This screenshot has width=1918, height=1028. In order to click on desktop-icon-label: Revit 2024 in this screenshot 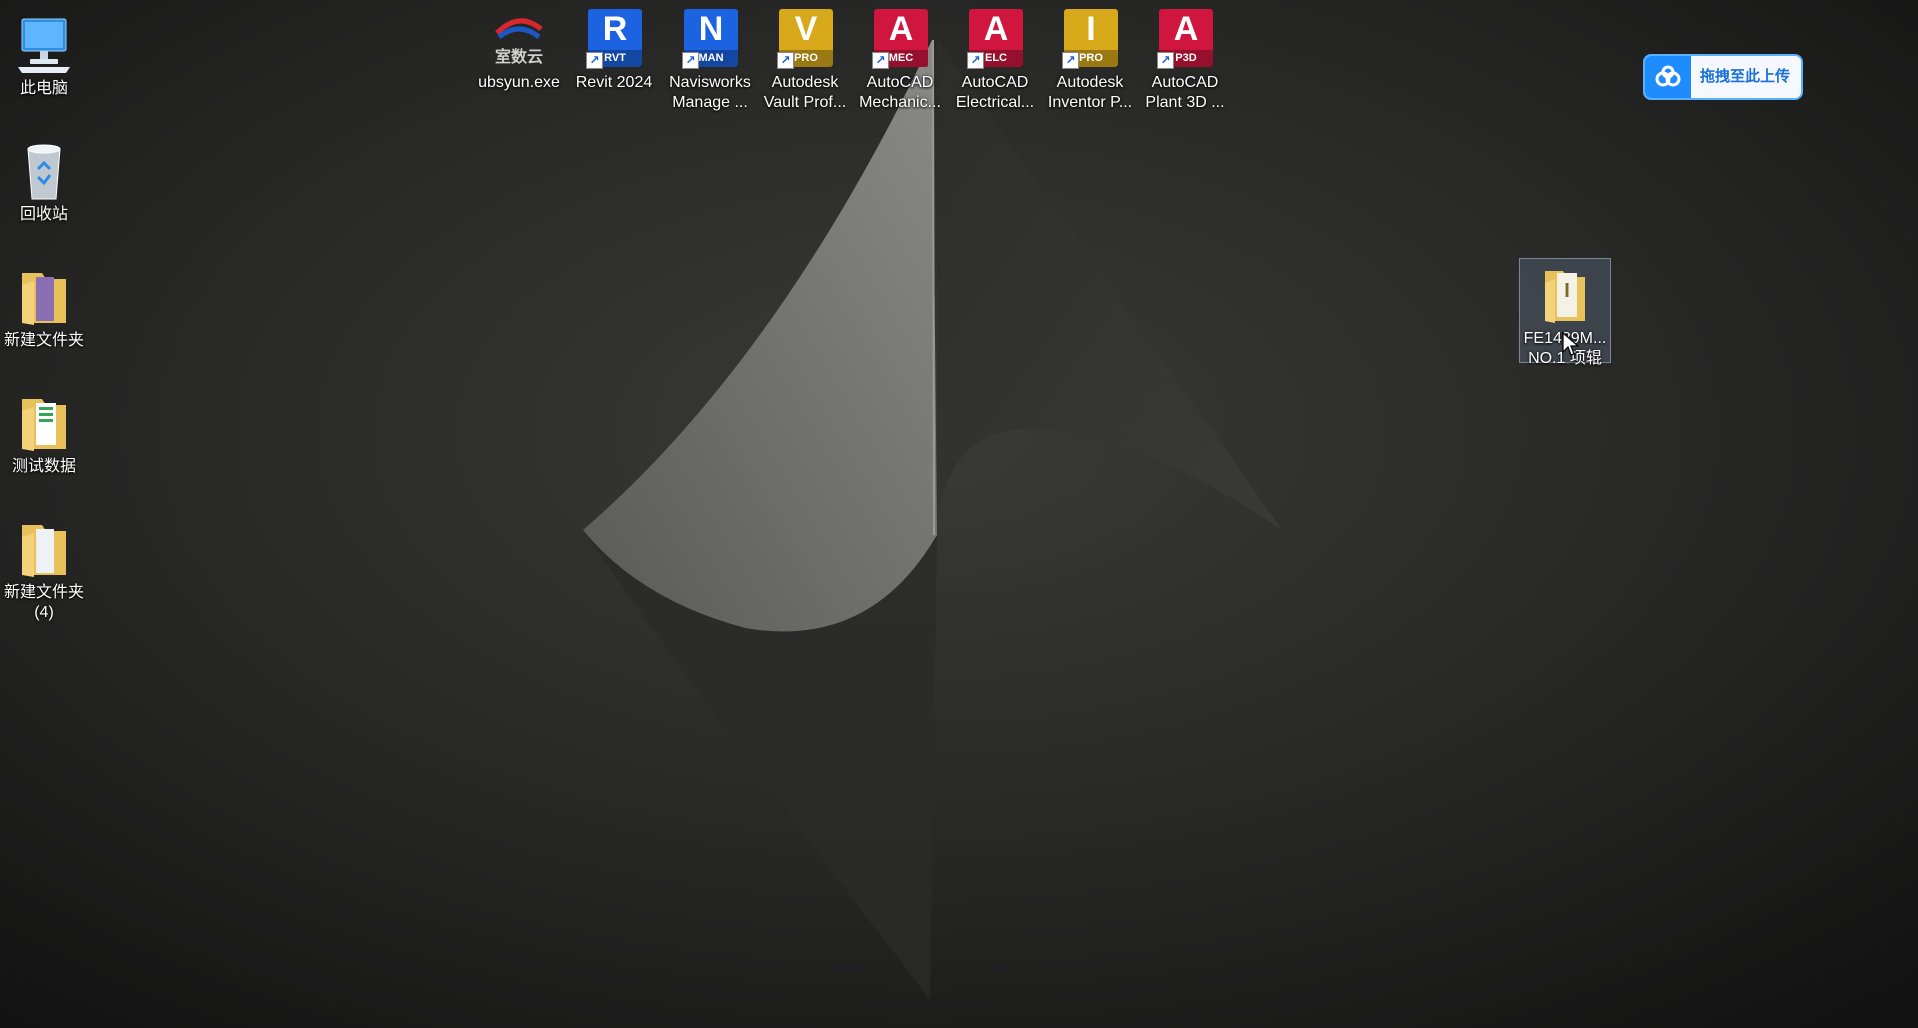, I will do `click(614, 82)`.